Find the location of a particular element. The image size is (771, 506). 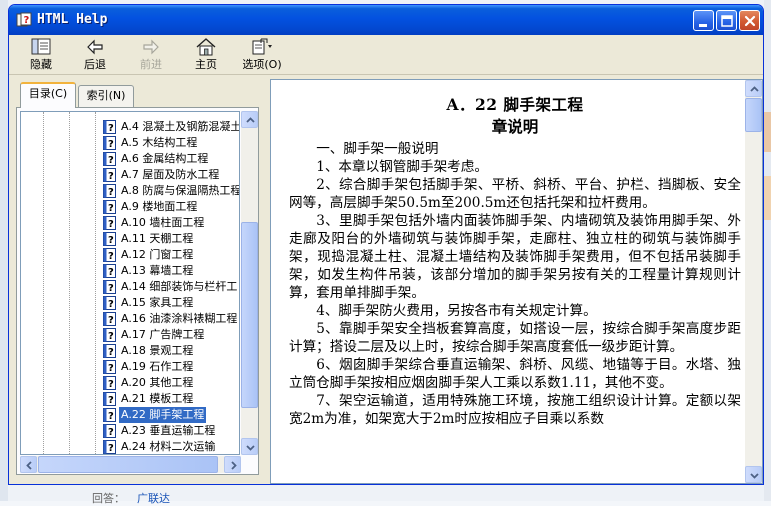

back-button: 后退 is located at coordinates (95, 55).